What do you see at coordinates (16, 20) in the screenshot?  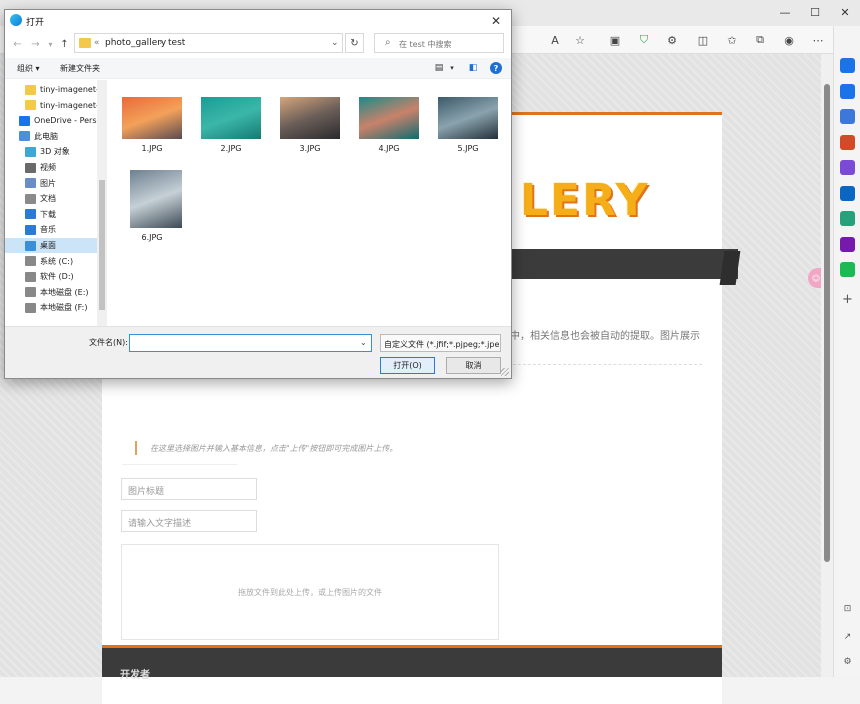 I see `edge-icon` at bounding box center [16, 20].